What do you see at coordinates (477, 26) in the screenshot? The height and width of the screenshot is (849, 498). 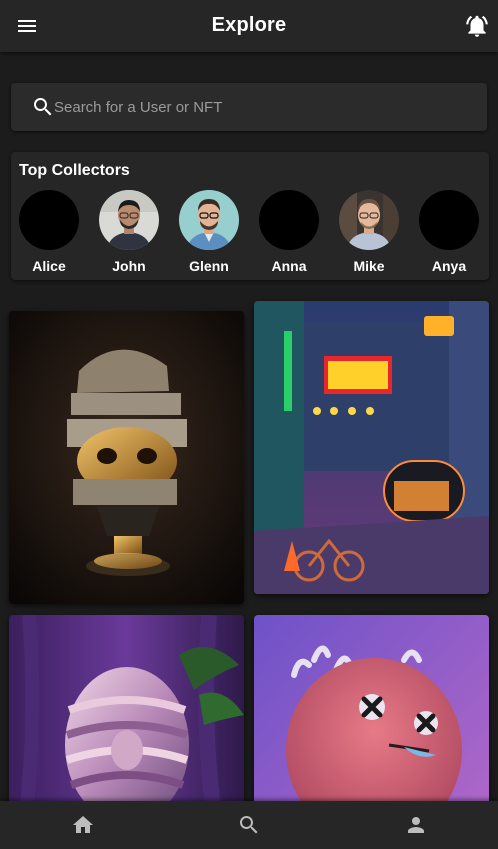 I see `notifications-active-icon` at bounding box center [477, 26].